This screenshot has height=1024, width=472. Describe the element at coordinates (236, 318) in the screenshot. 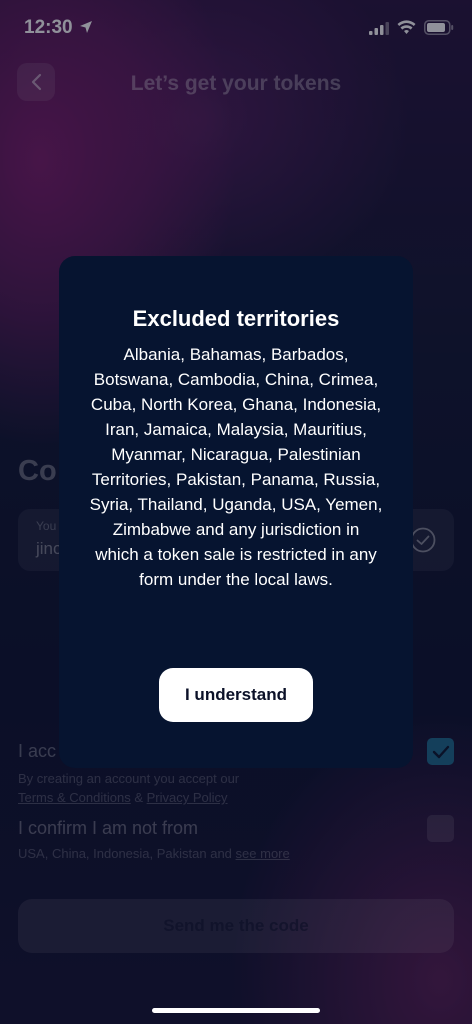

I see `dialog-title: Excluded territories` at that location.